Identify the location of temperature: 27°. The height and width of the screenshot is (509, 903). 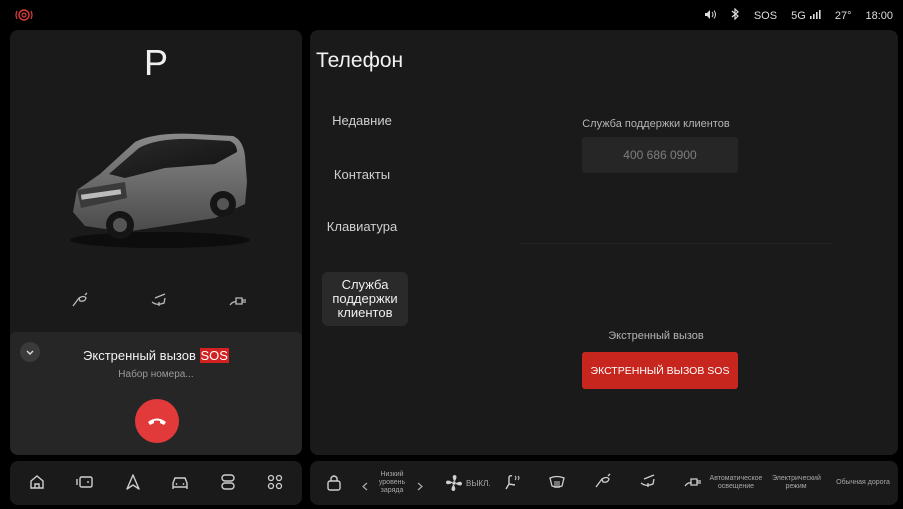
(843, 15).